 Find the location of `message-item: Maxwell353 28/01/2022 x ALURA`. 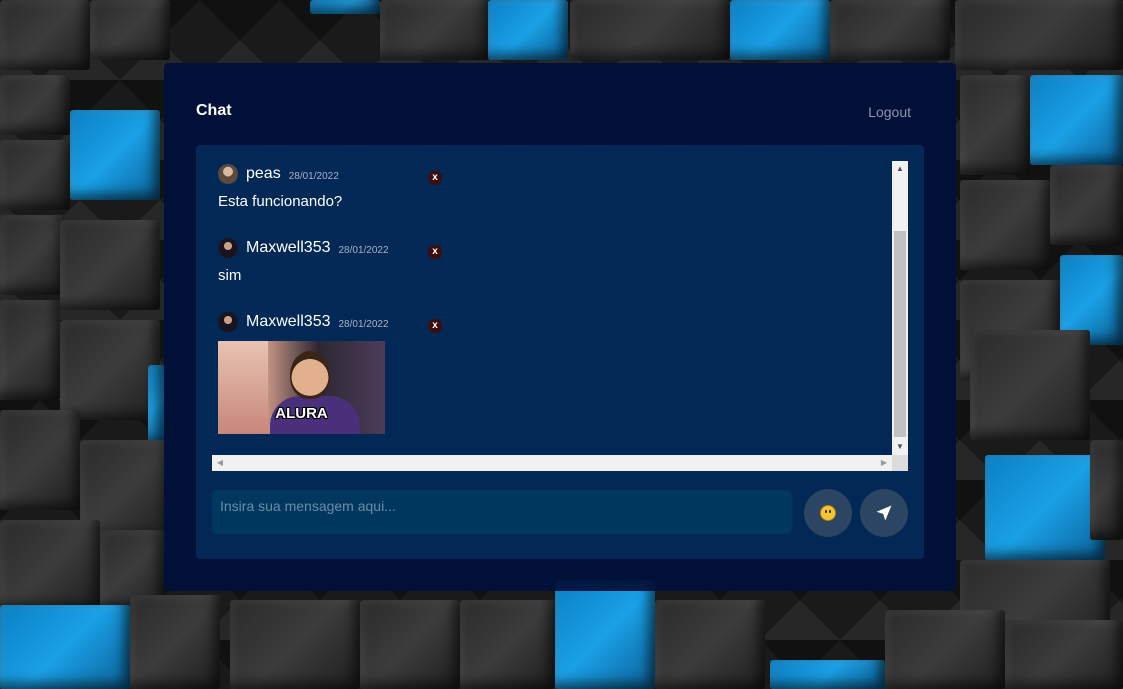

message-item: Maxwell353 28/01/2022 x ALURA is located at coordinates (552, 379).